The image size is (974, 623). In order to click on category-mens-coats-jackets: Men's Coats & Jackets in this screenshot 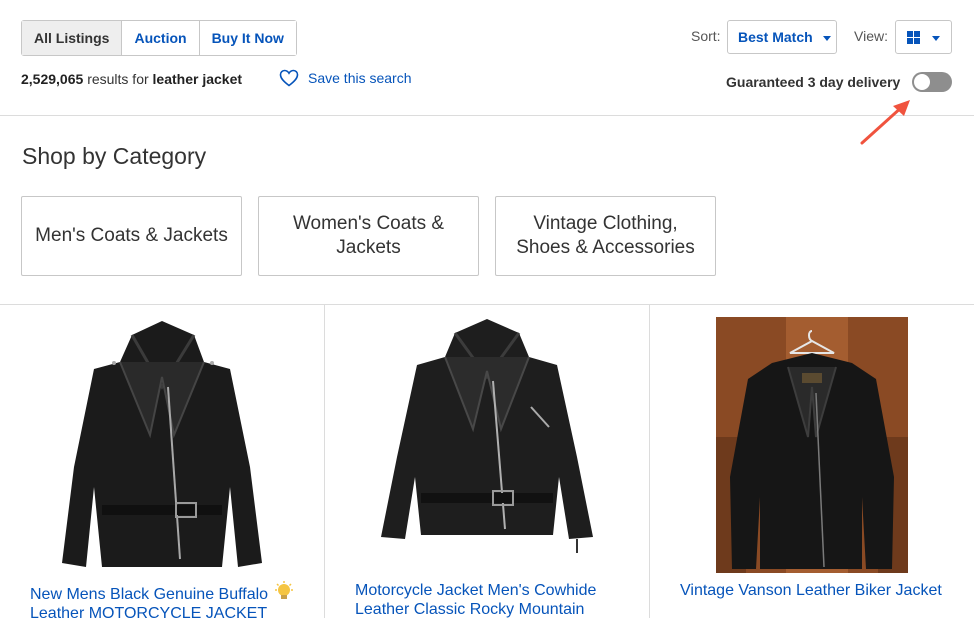, I will do `click(131, 236)`.